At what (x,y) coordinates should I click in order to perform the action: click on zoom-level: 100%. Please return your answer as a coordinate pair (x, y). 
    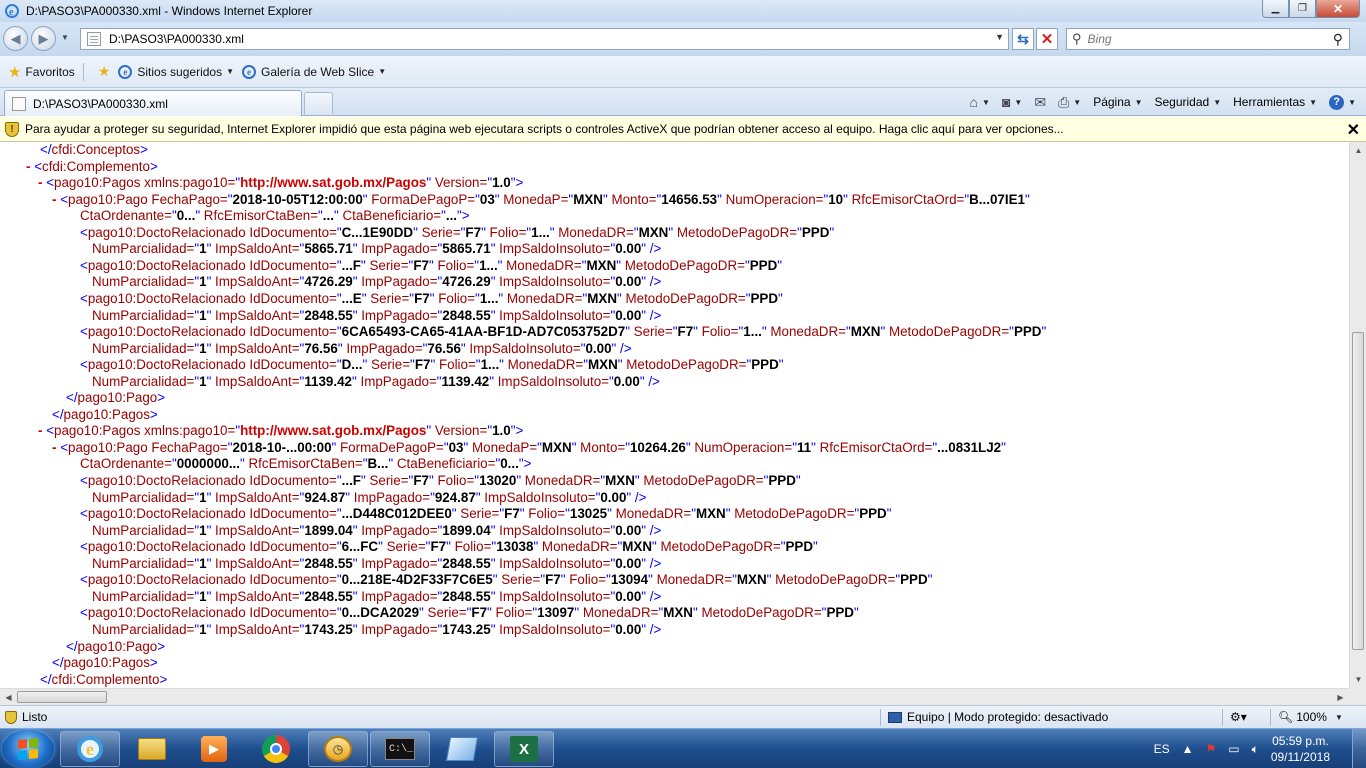
    Looking at the image, I should click on (1311, 717).